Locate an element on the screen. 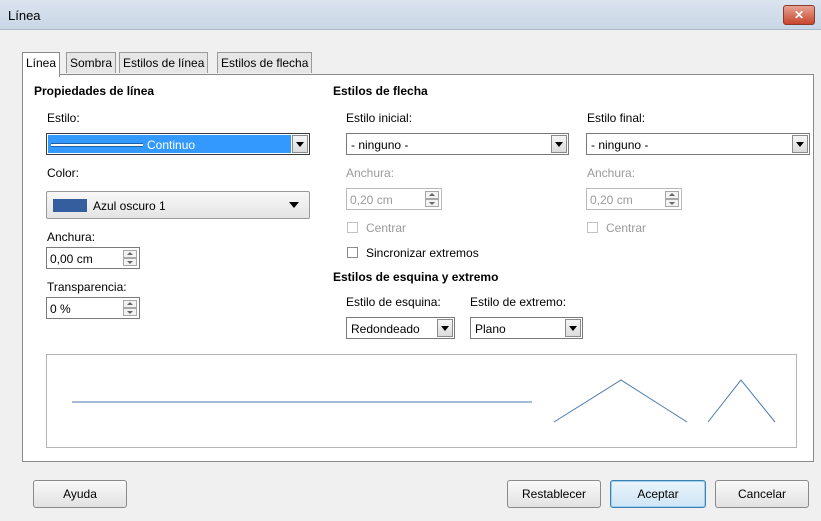 This screenshot has width=821, height=521. line-style-preview is located at coordinates (97, 145).